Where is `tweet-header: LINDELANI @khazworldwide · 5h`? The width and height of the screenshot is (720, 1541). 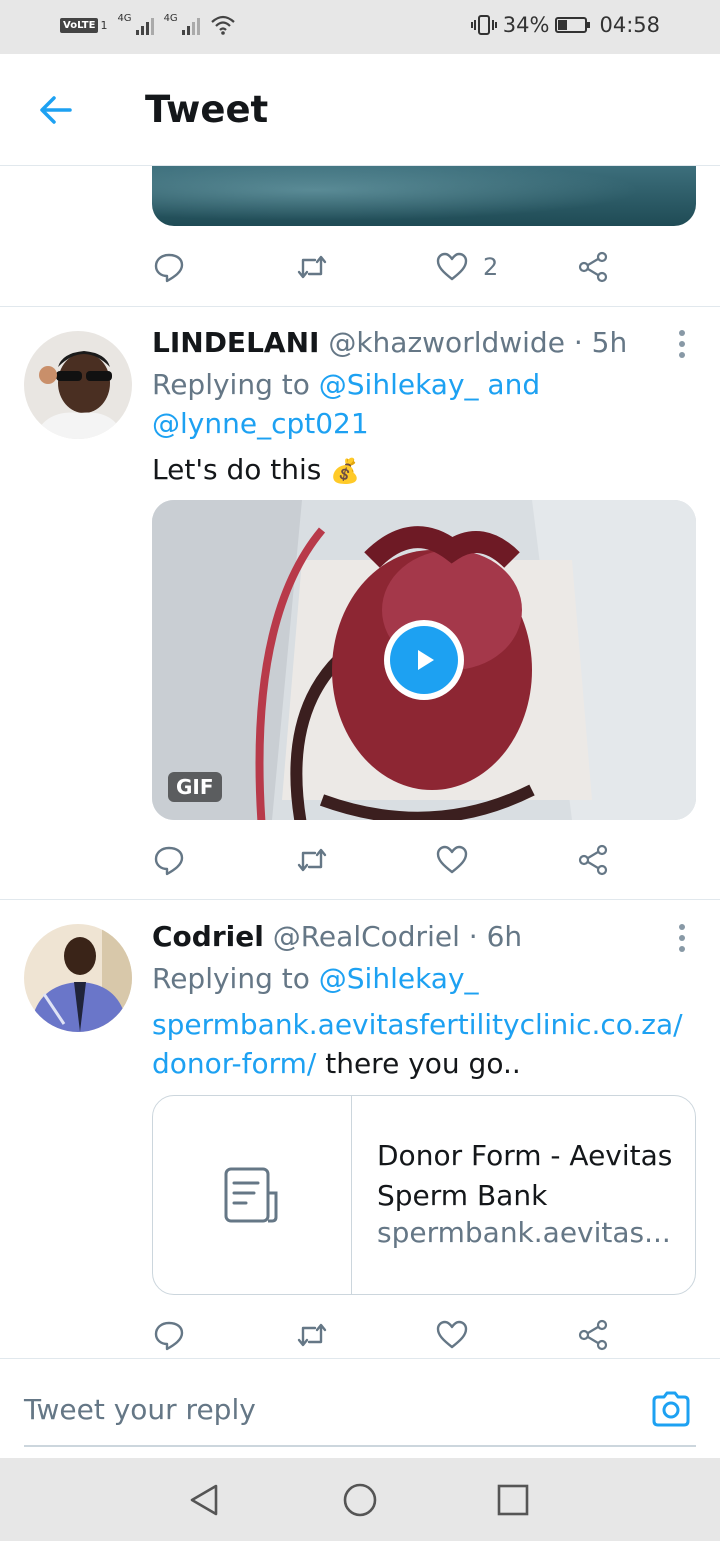 tweet-header: LINDELANI @khazworldwide · 5h is located at coordinates (389, 342).